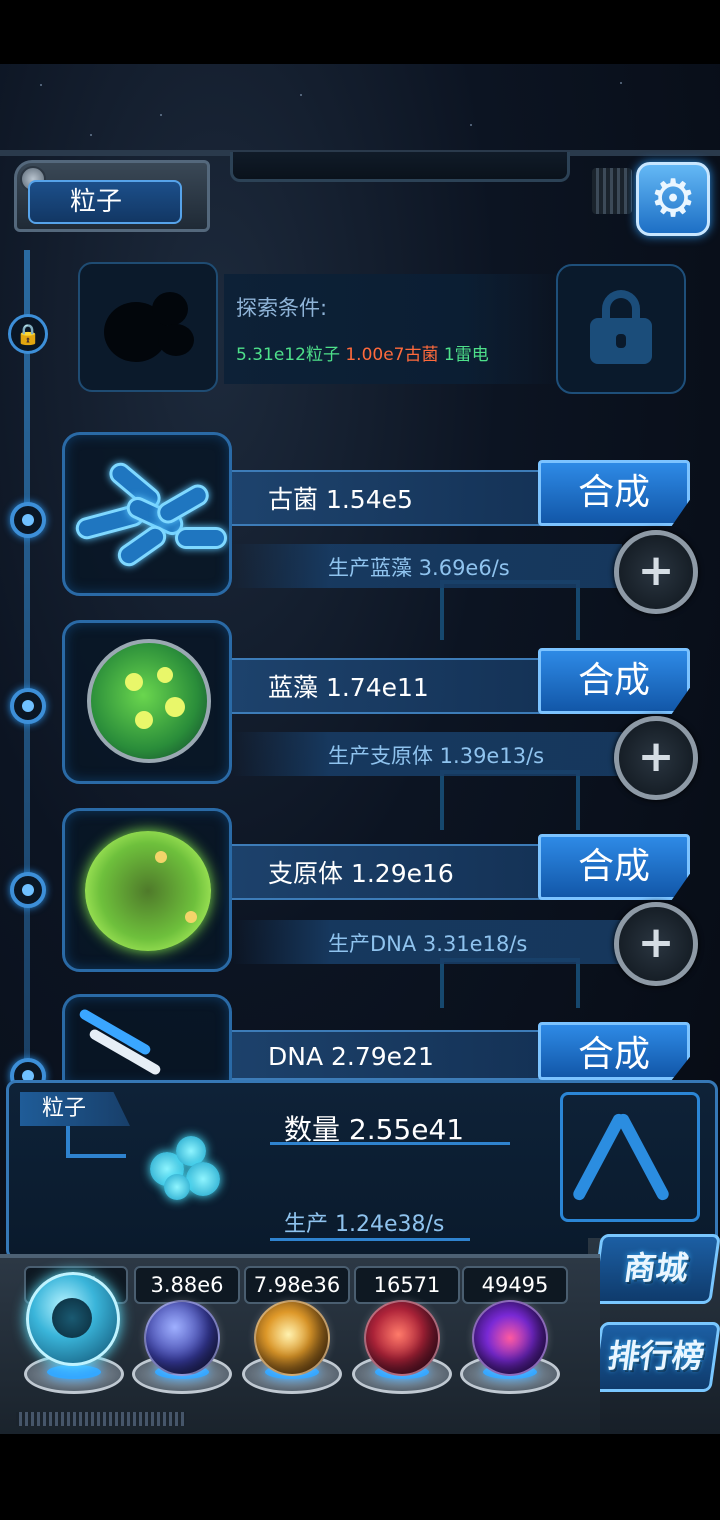 This screenshot has width=720, height=1520. What do you see at coordinates (614, 681) in the screenshot?
I see `synthesize-button-cyanobacteria: 合成` at bounding box center [614, 681].